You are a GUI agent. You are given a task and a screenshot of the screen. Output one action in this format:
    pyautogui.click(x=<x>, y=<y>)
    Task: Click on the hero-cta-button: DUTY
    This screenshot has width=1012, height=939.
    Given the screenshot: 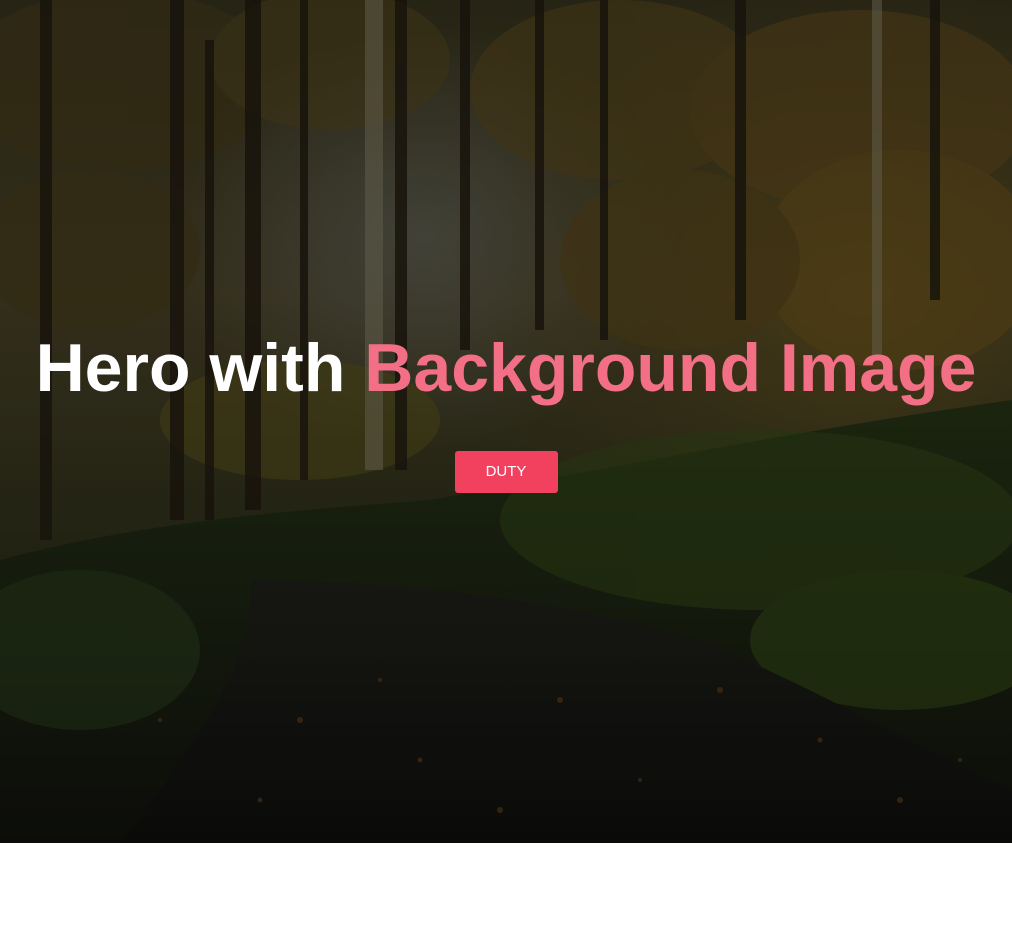 What is the action you would take?
    pyautogui.click(x=506, y=472)
    